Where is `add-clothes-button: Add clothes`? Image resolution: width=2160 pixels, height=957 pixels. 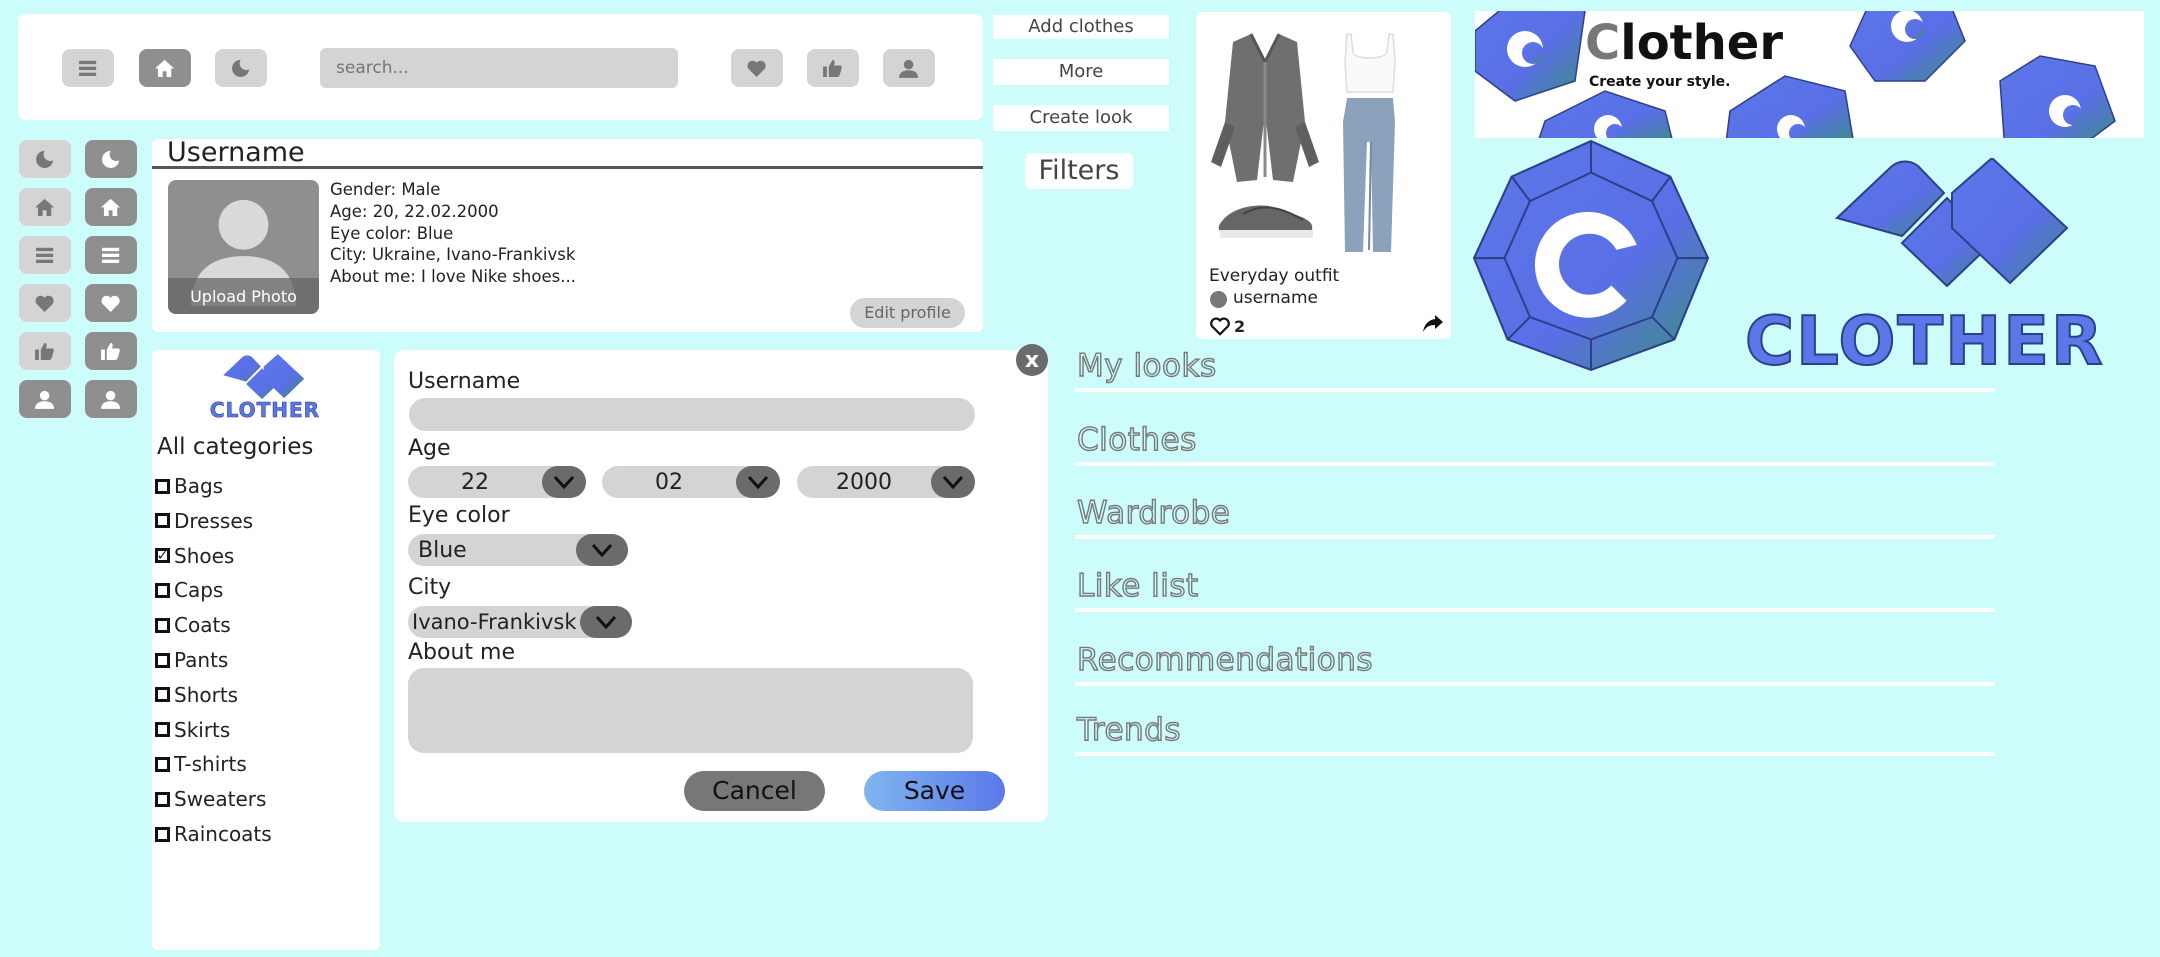 add-clothes-button: Add clothes is located at coordinates (1081, 27).